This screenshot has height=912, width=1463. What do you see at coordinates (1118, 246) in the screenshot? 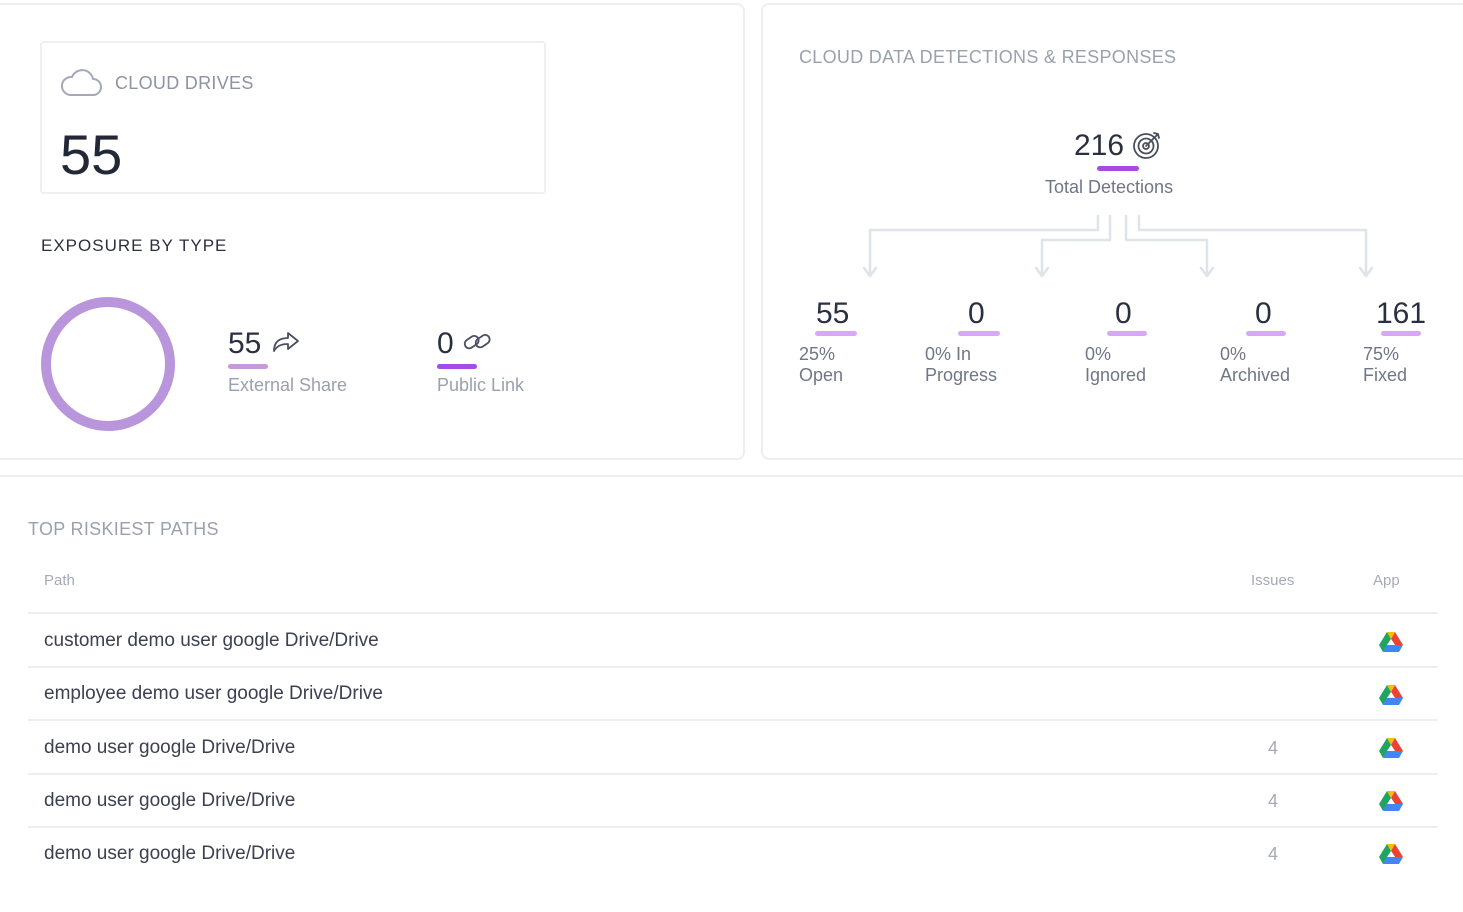
I see `detections-tree-connectors` at bounding box center [1118, 246].